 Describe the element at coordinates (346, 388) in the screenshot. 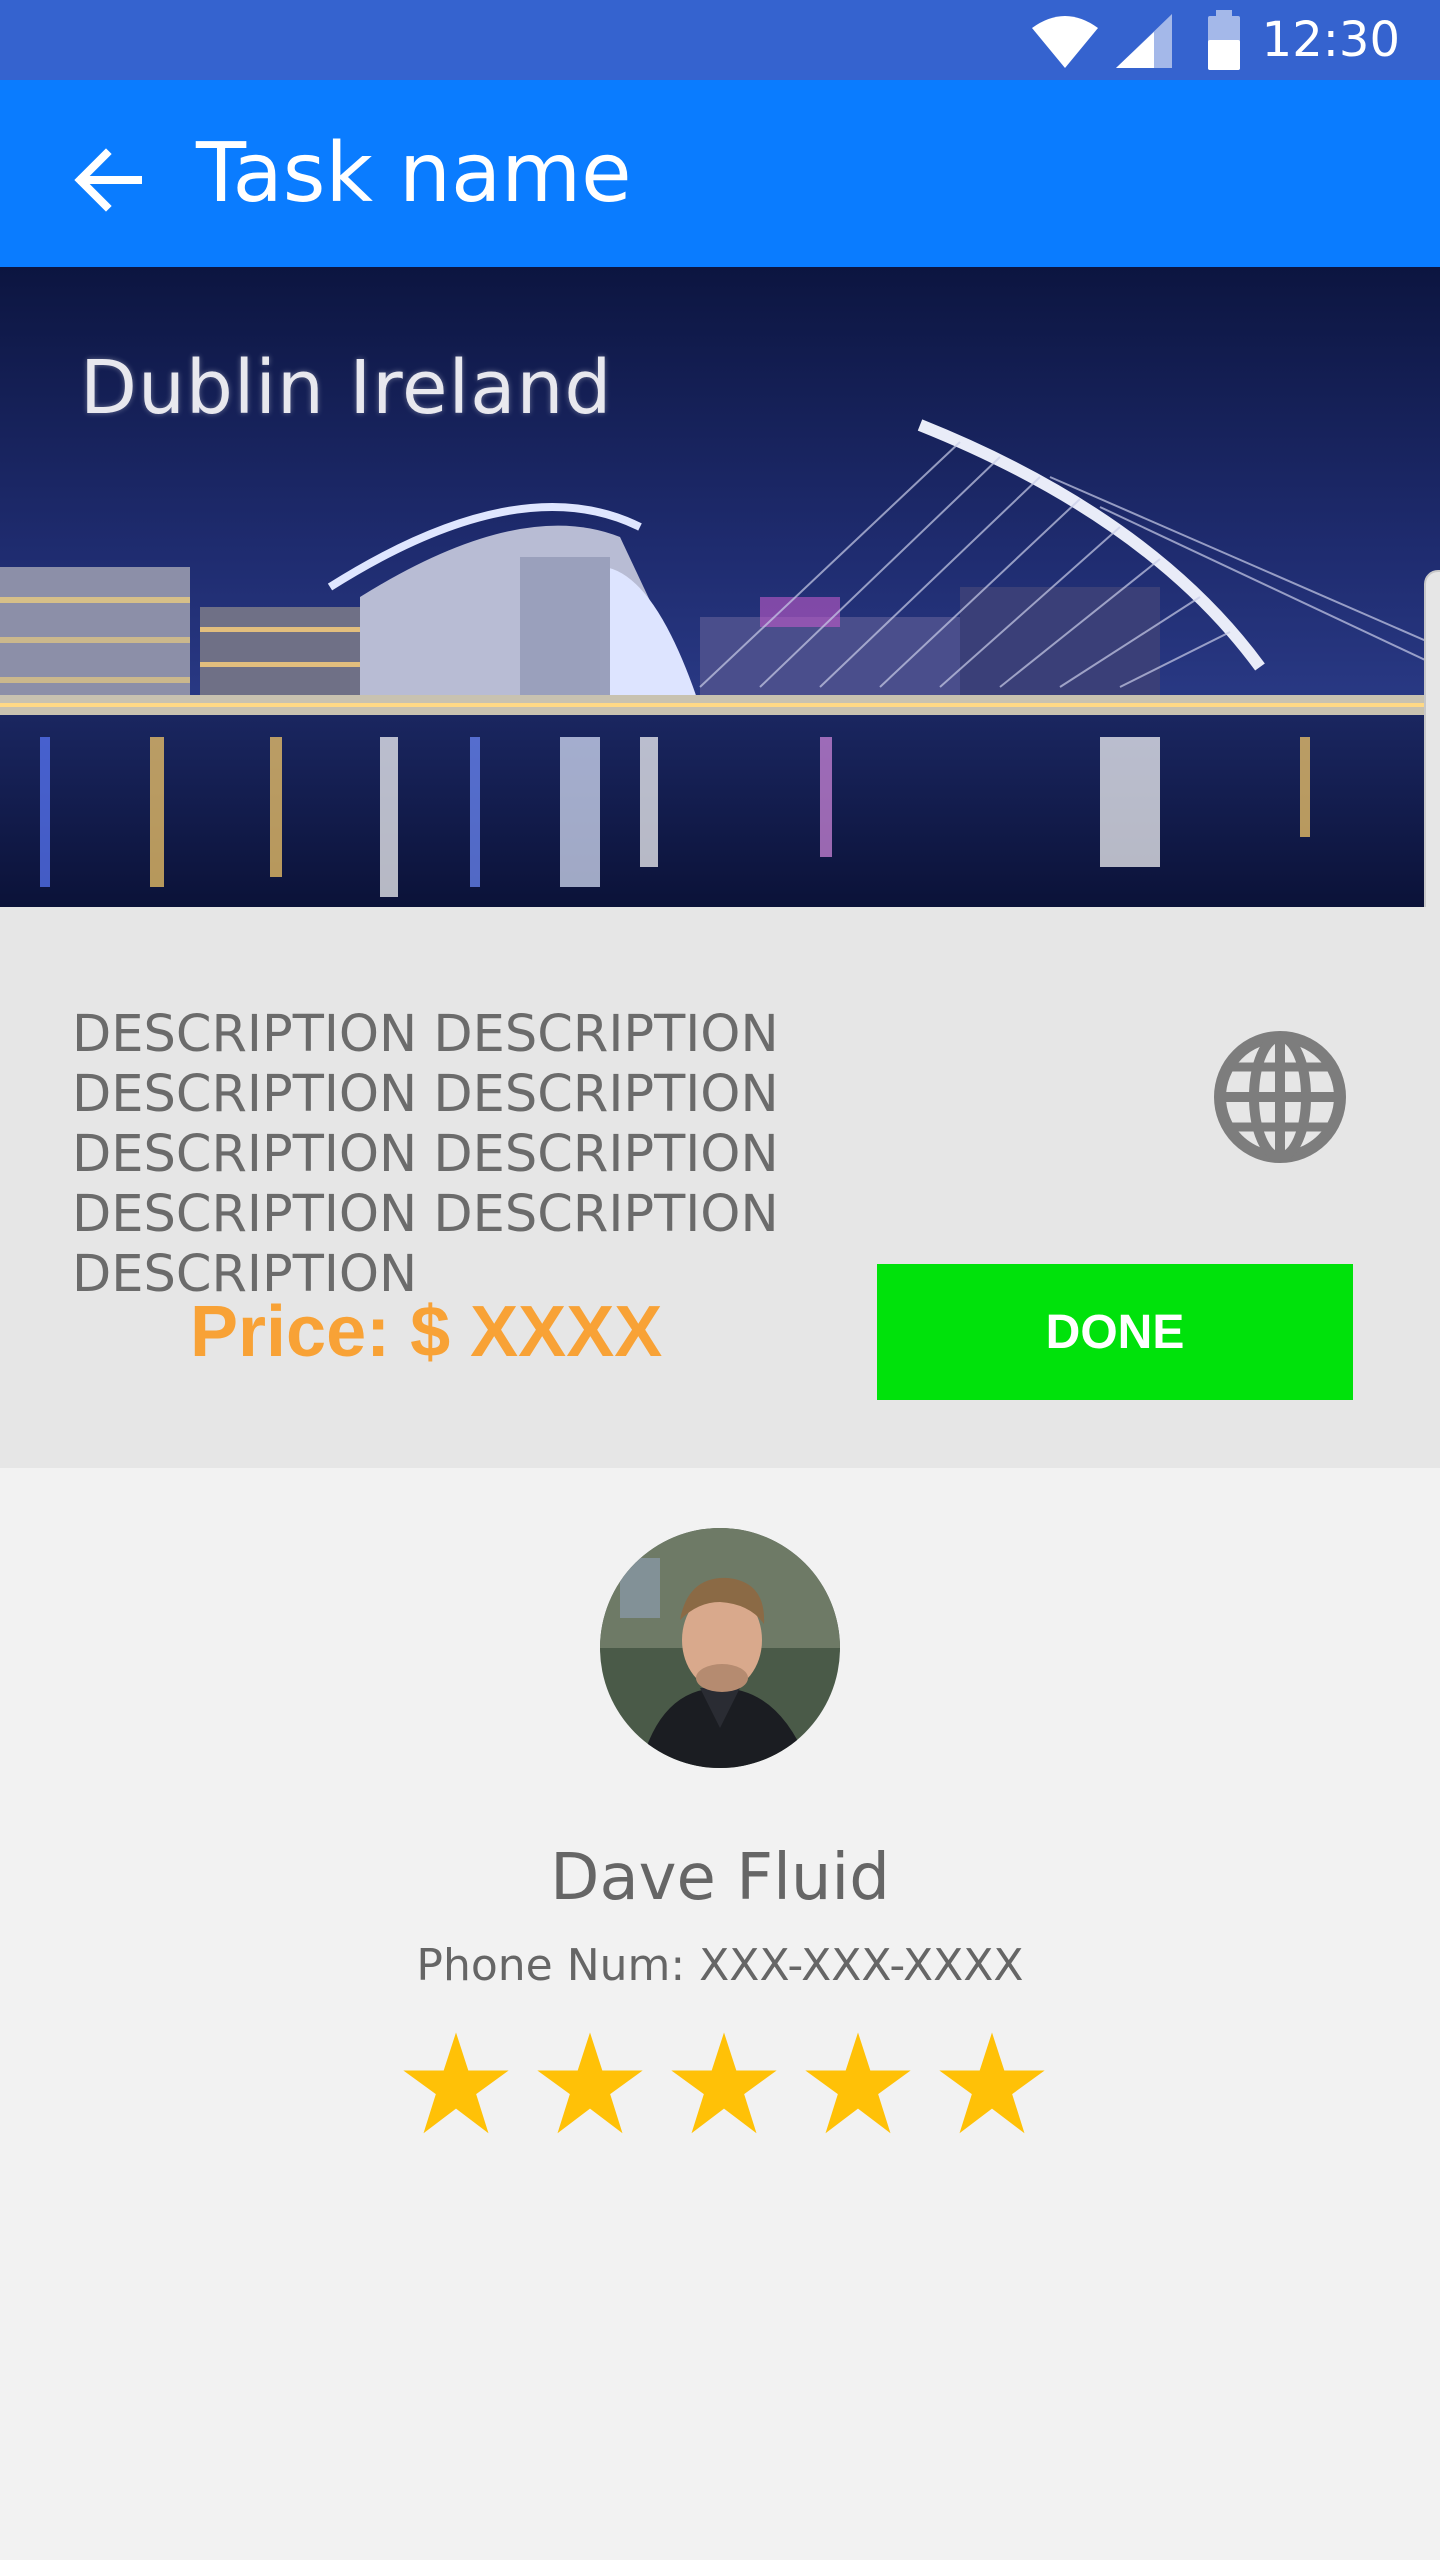

I see `hero-caption: Dublin Ireland` at that location.